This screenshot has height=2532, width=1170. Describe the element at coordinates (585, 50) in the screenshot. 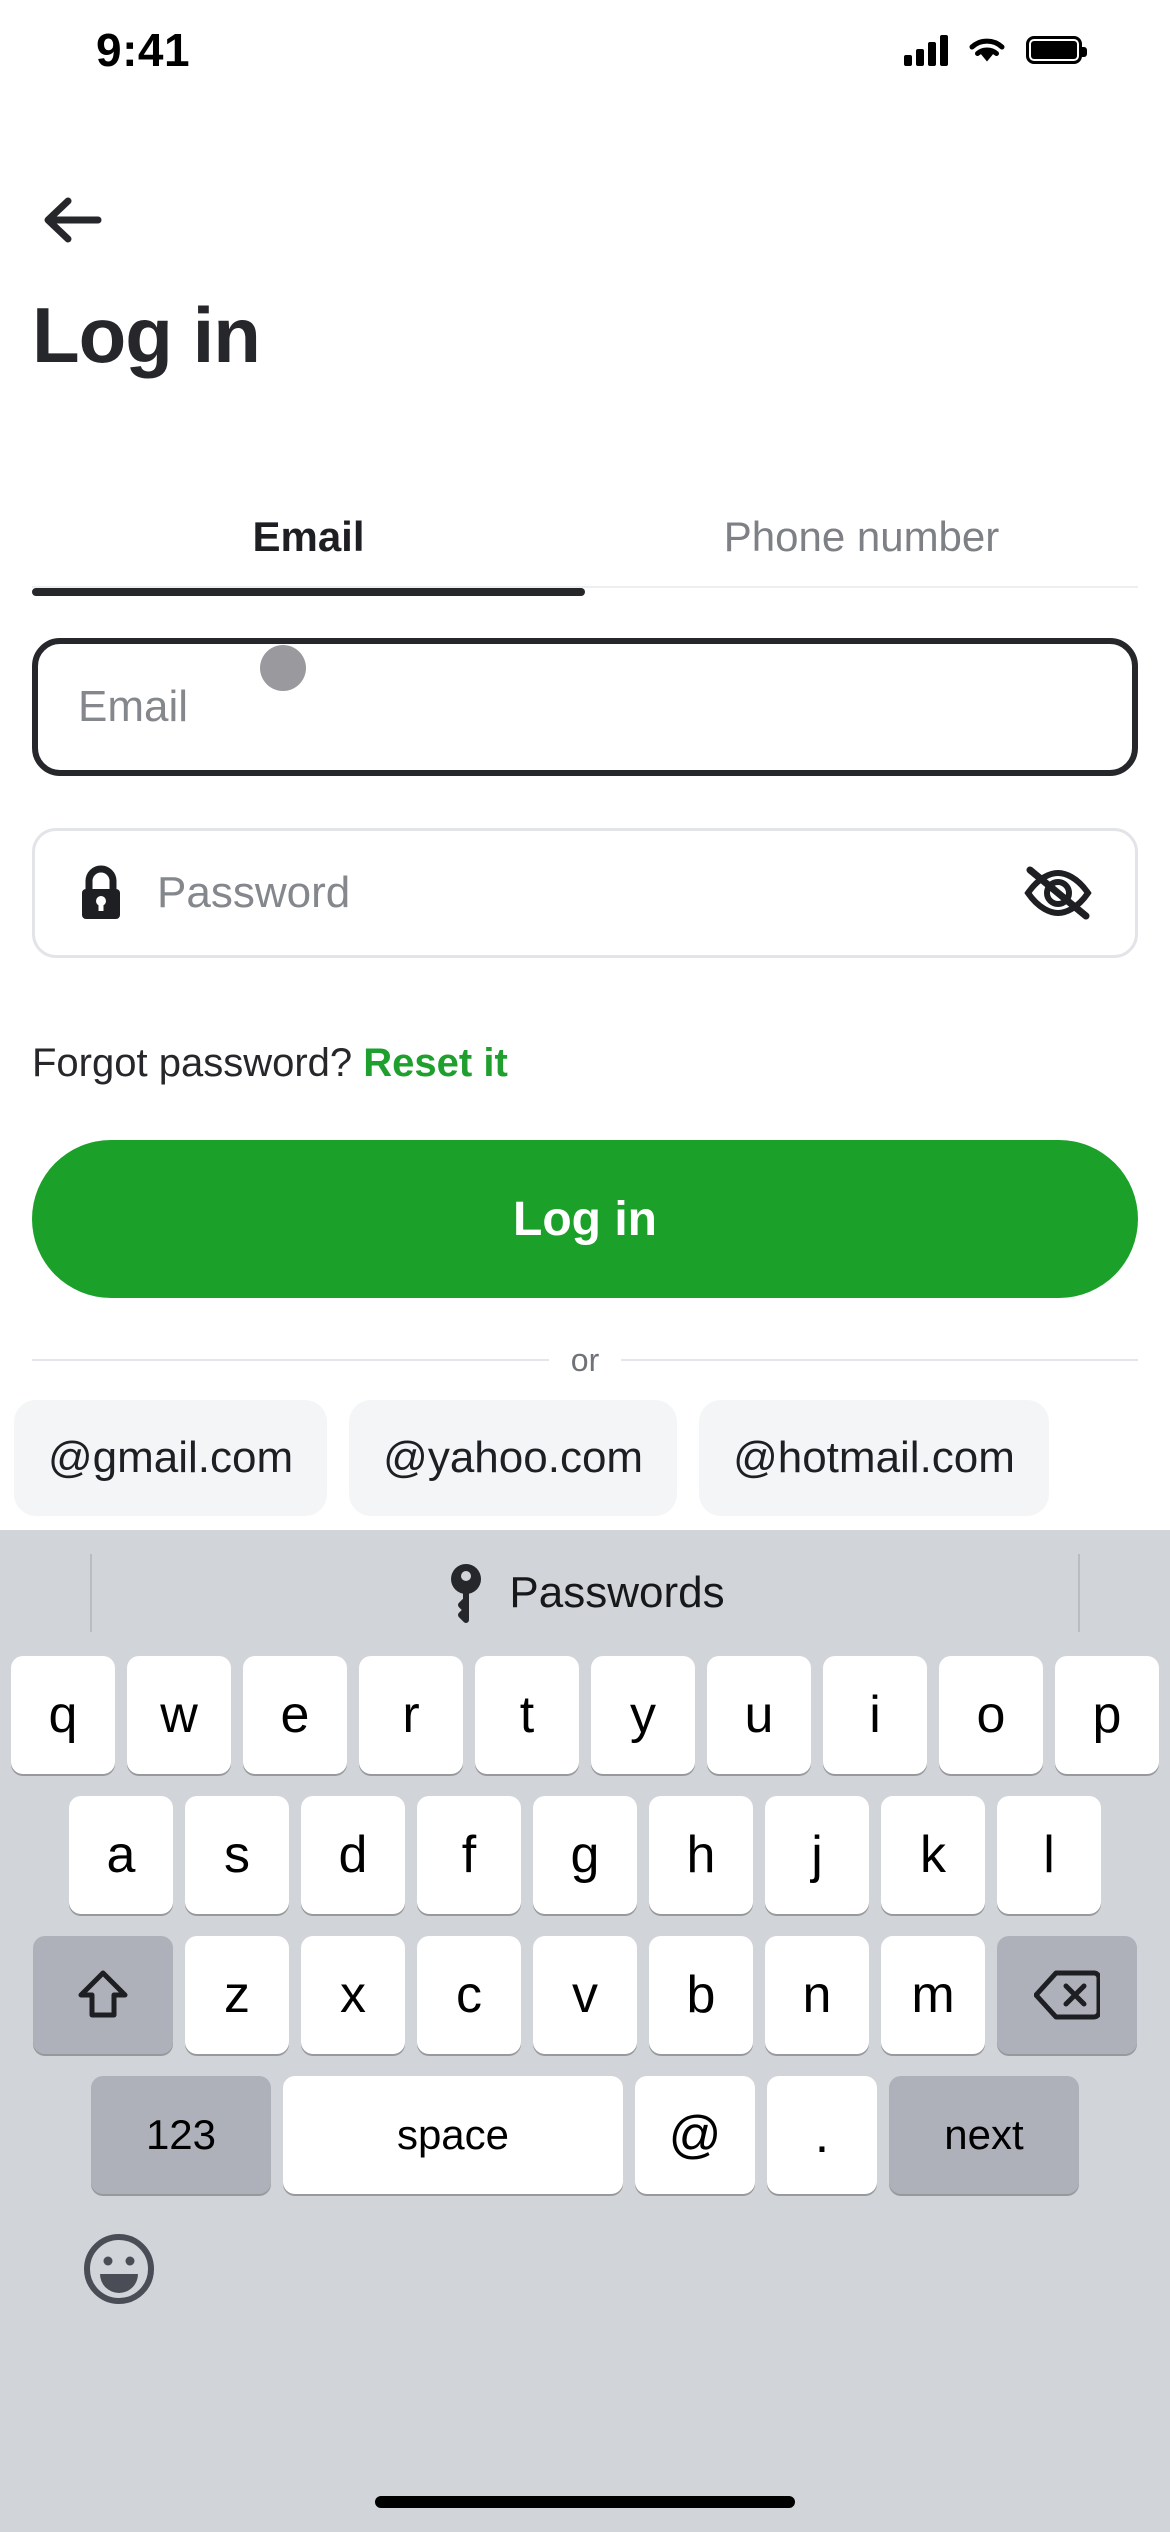

I see `status-bar: 9:41` at that location.